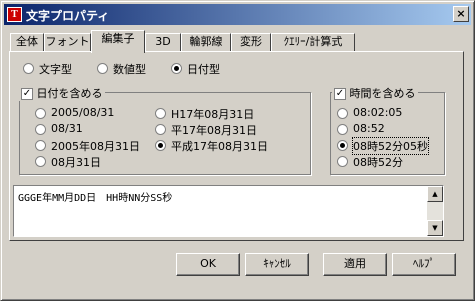 This screenshot has height=301, width=475. I want to click on app-icon: T, so click(14, 14).